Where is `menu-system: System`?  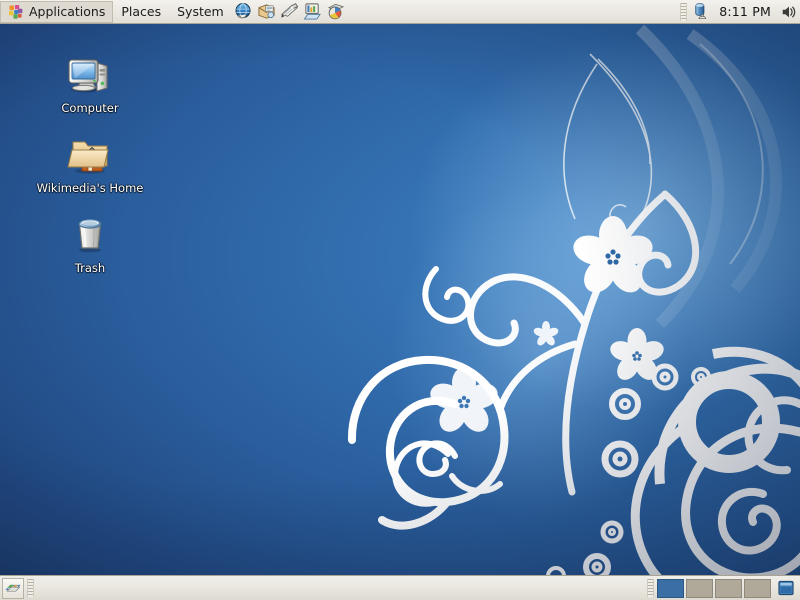
menu-system: System is located at coordinates (200, 12).